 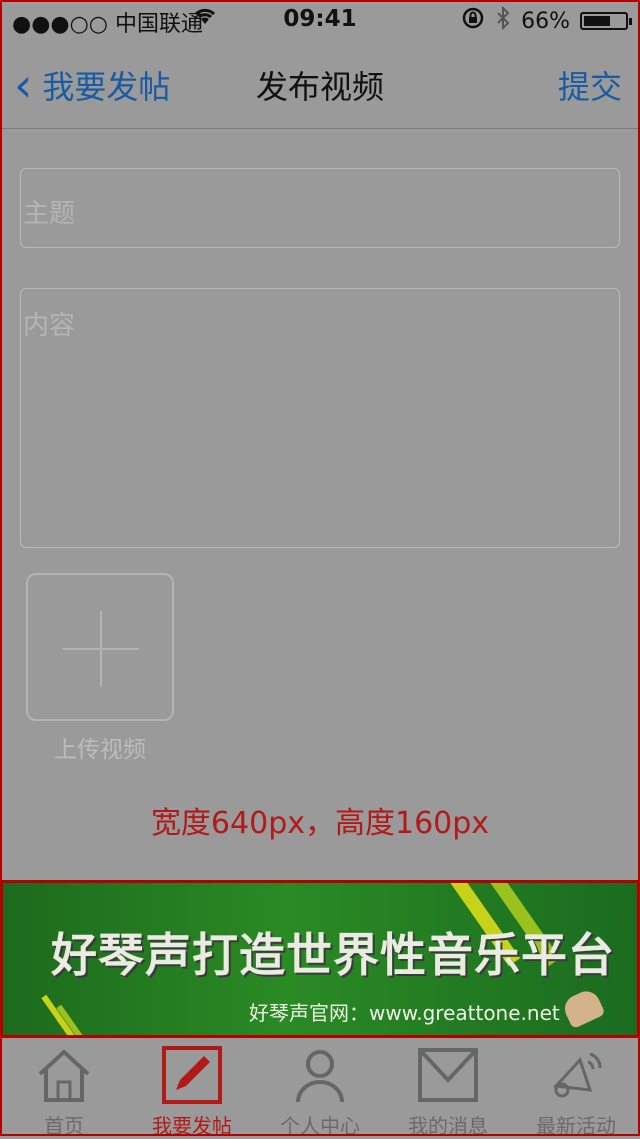 What do you see at coordinates (192, 1126) in the screenshot?
I see `tab-post-label: 我要发帖` at bounding box center [192, 1126].